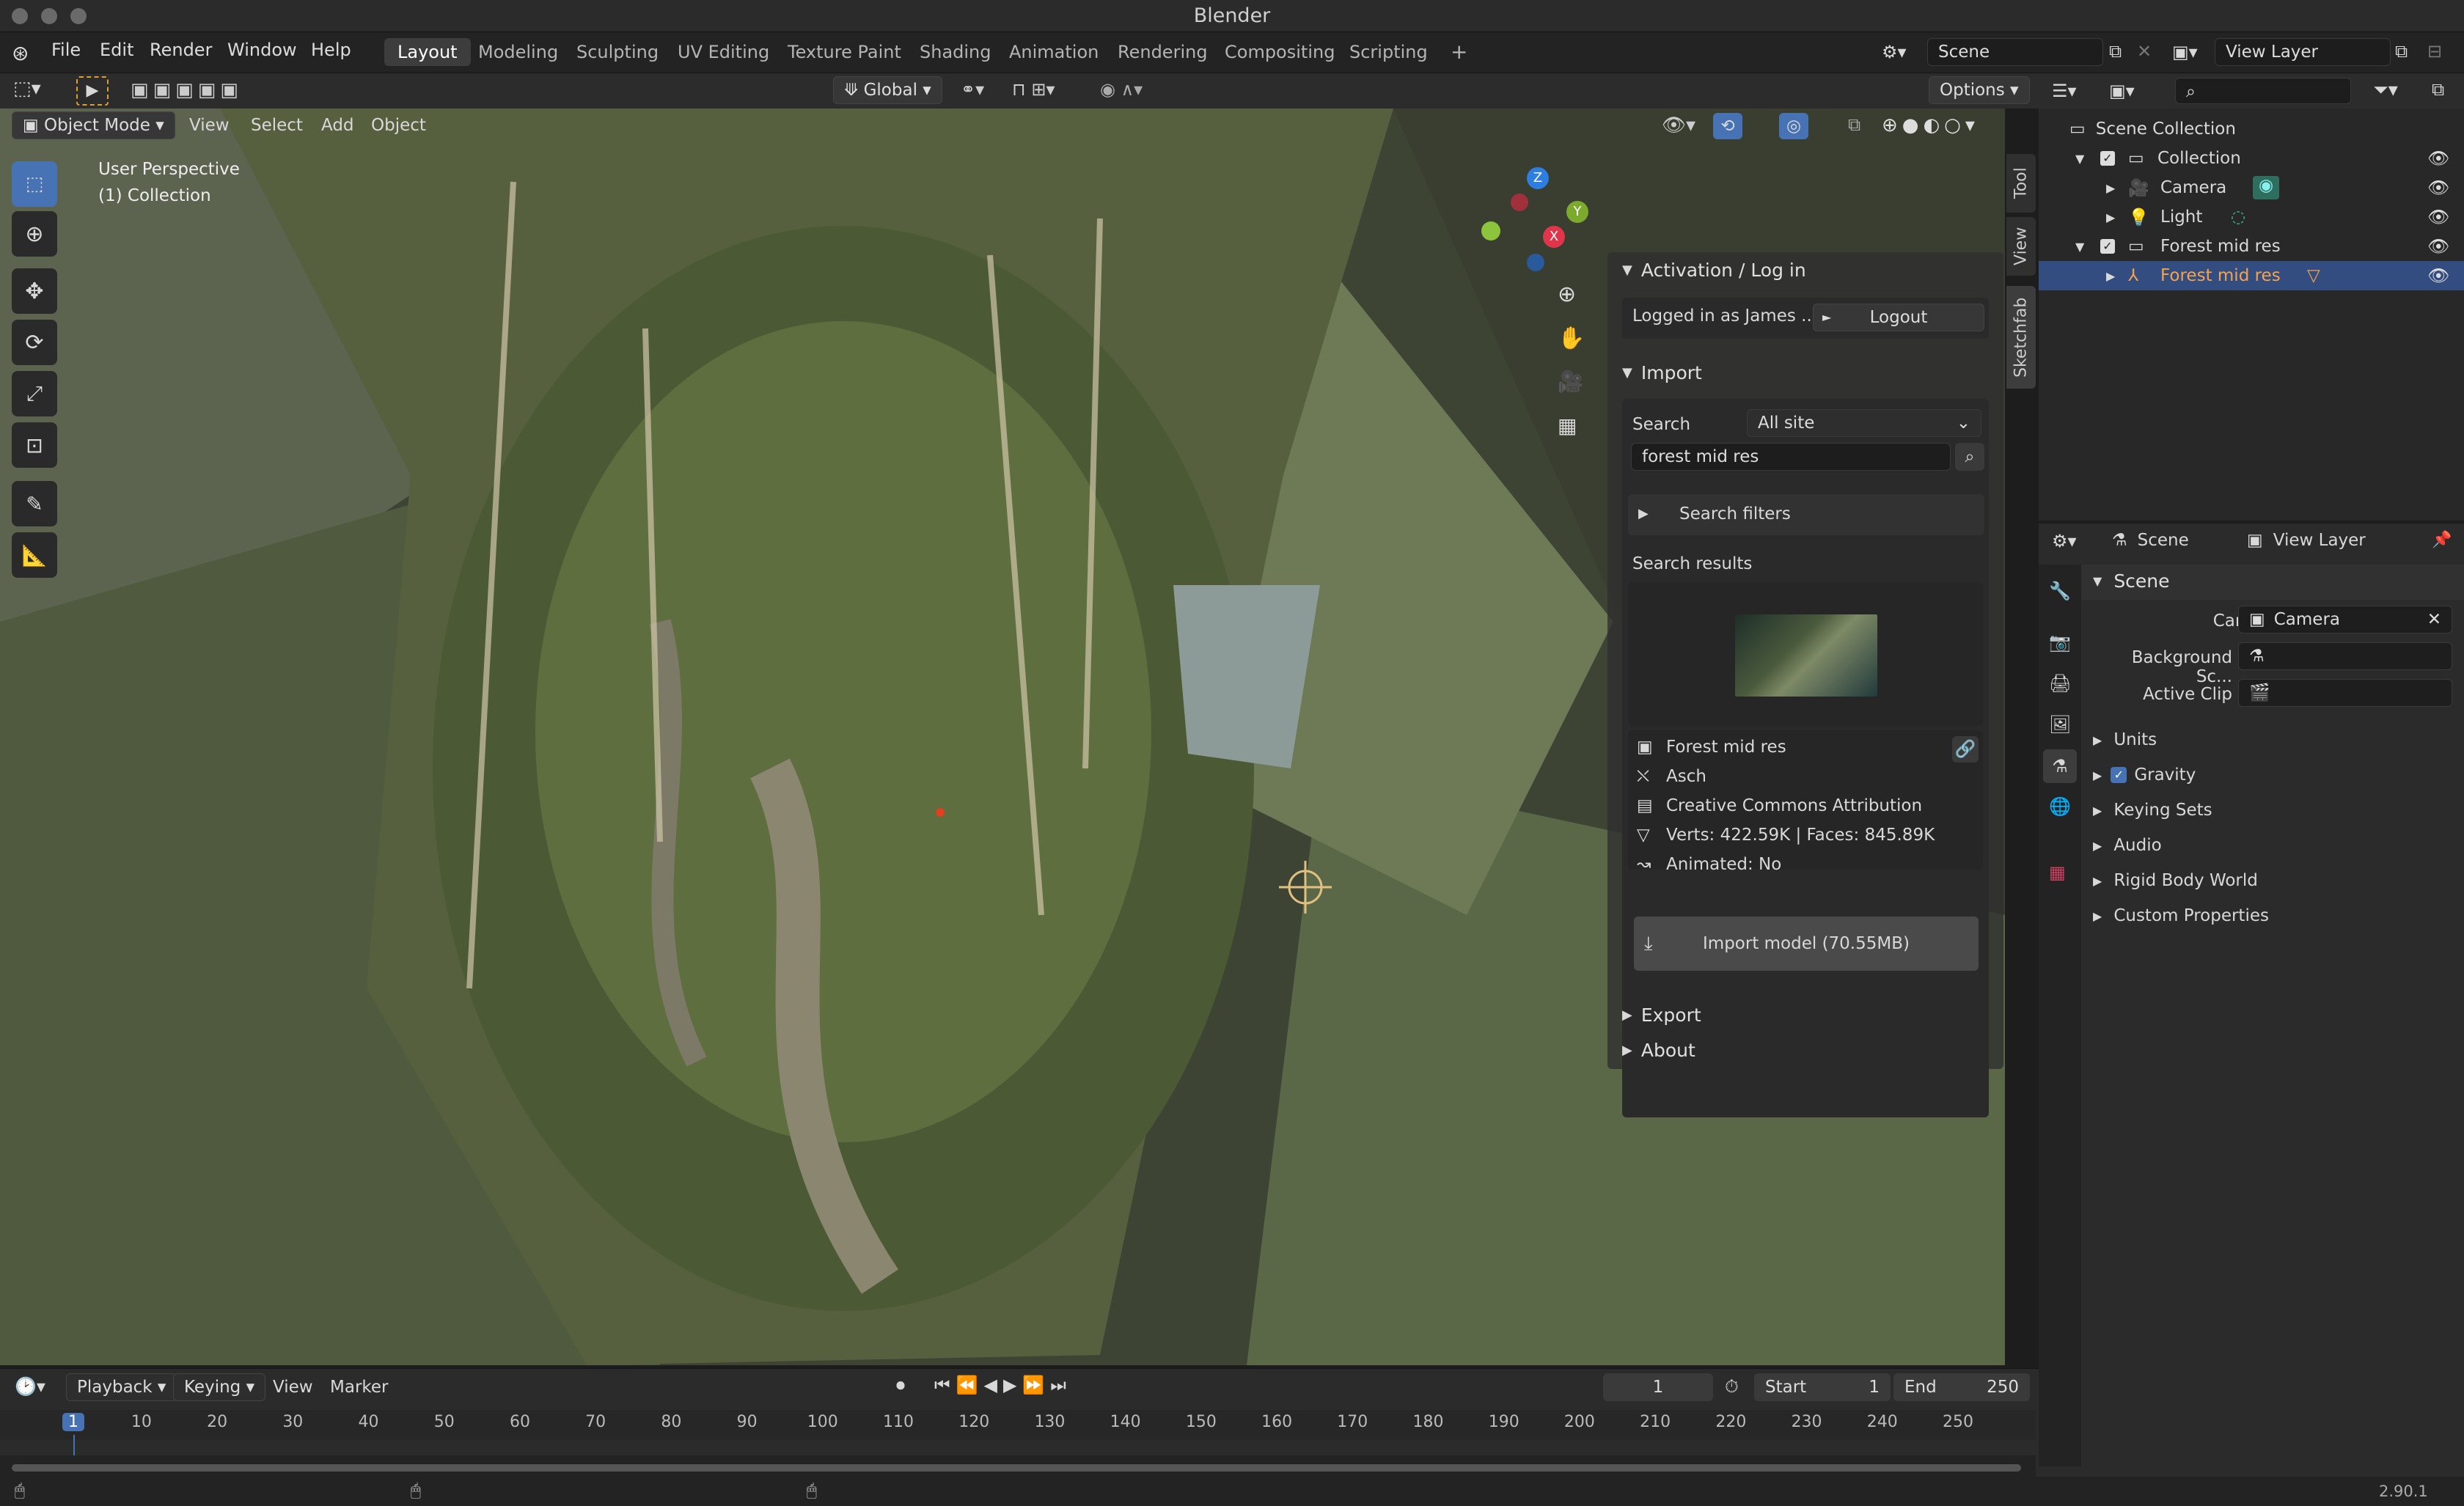 This screenshot has height=1506, width=2464. Describe the element at coordinates (2057, 872) in the screenshot. I see `texture-properties-icon: ▦` at that location.